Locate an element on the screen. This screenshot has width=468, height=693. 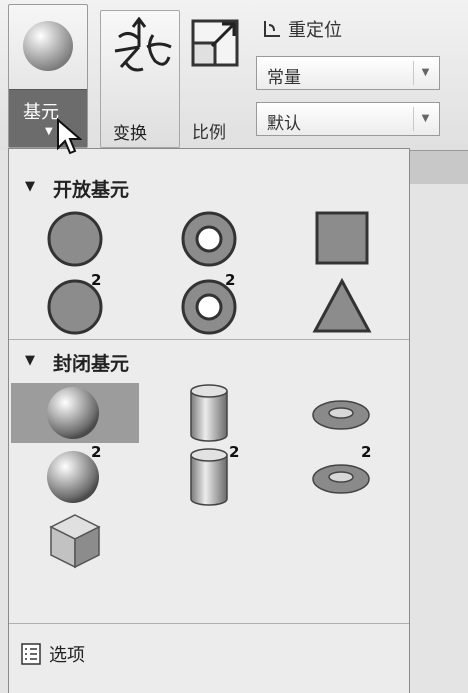
cylinder-2-item: 2 is located at coordinates (209, 475).